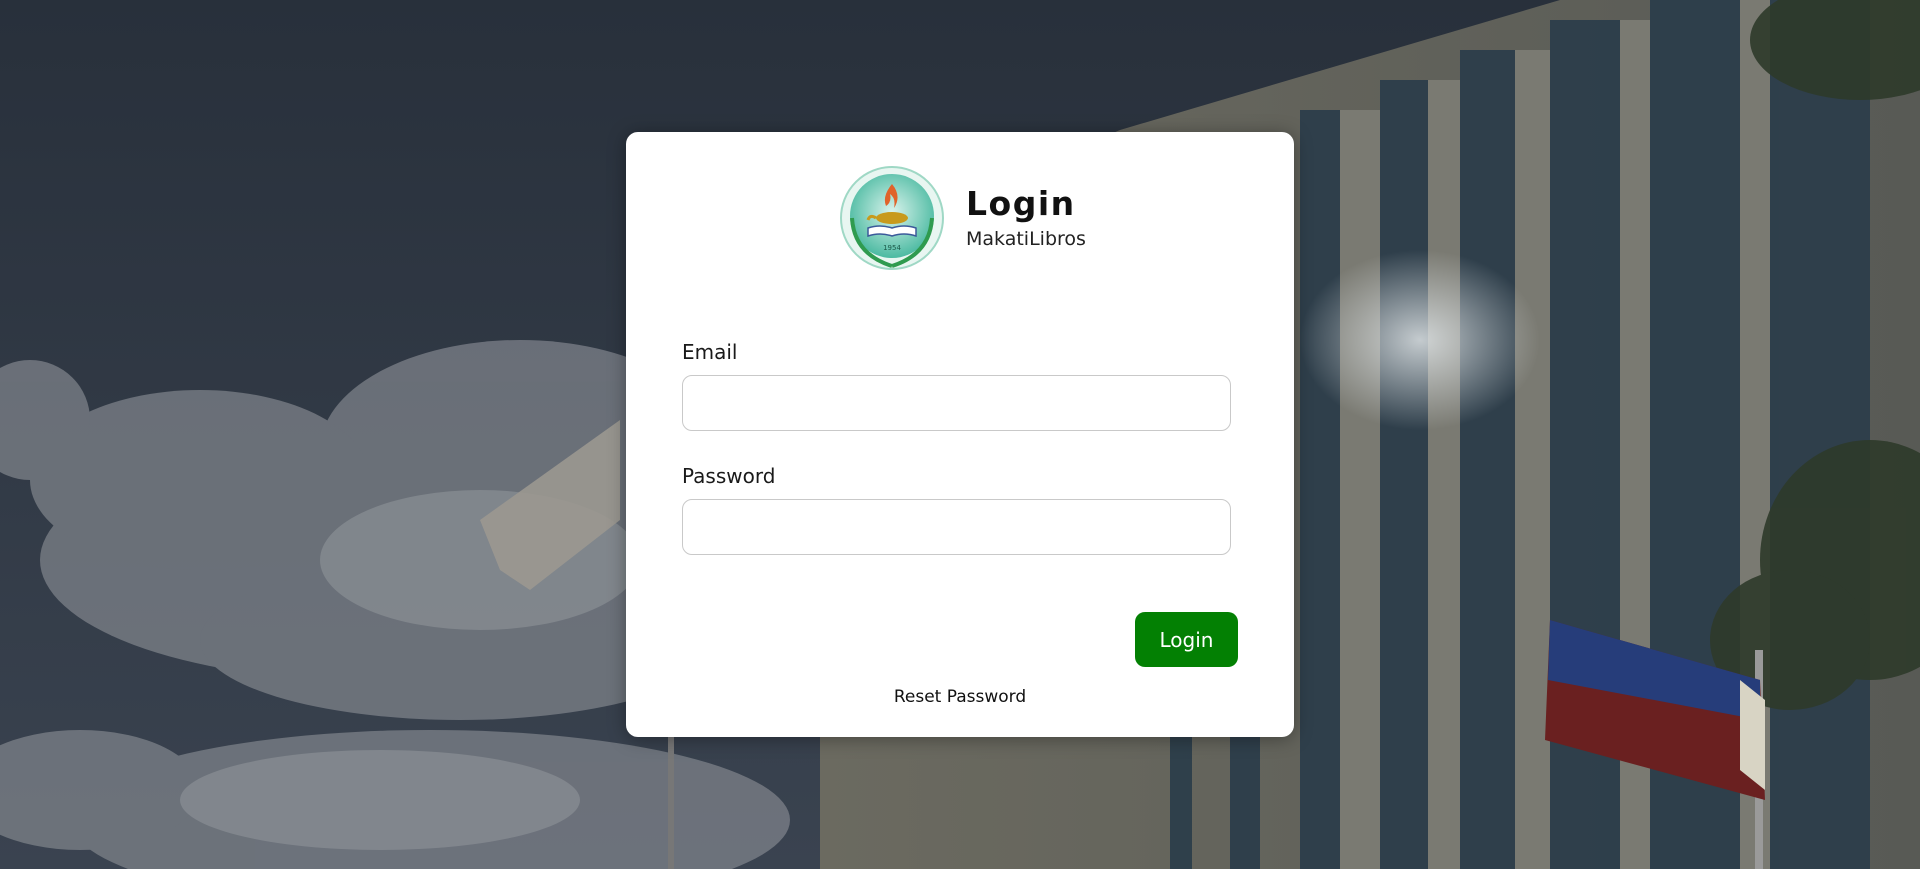 The width and height of the screenshot is (1920, 869). Describe the element at coordinates (1186, 639) in the screenshot. I see `login-button: Login` at that location.